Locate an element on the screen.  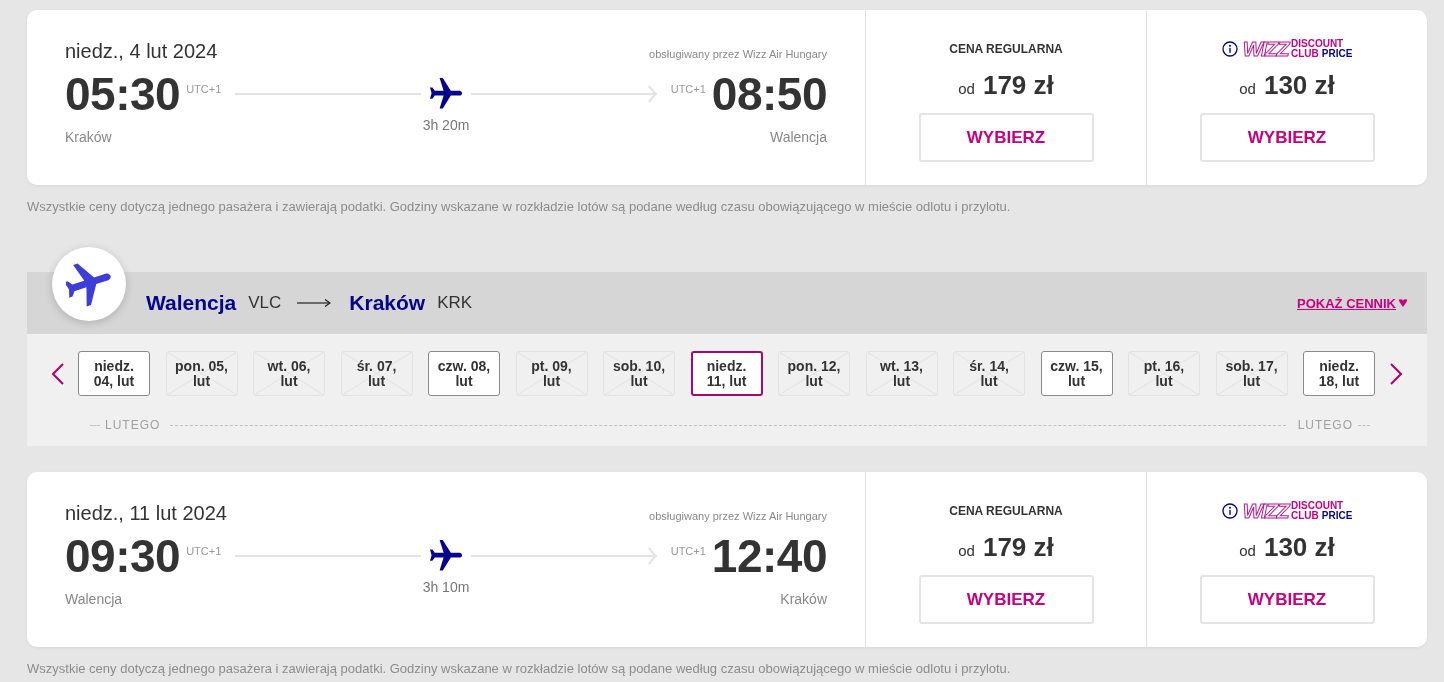
flight-date: niedz., 4 lut 2024 is located at coordinates (141, 51).